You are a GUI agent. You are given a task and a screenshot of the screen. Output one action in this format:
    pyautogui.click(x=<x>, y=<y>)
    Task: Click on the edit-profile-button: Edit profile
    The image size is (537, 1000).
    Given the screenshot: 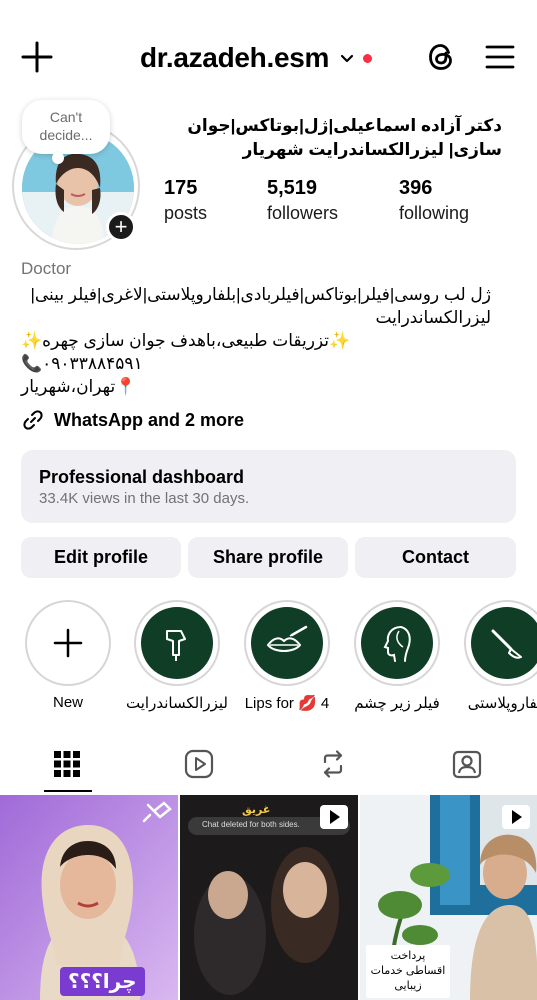 What is the action you would take?
    pyautogui.click(x=101, y=557)
    